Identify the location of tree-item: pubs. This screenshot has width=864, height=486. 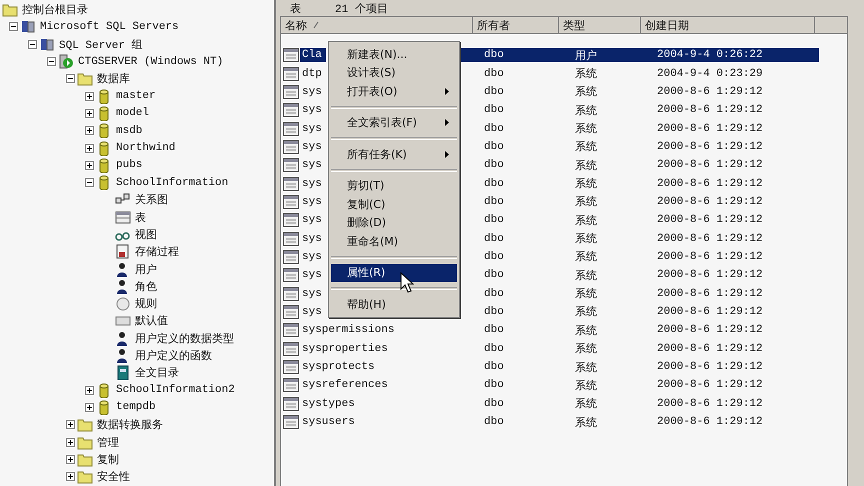
(129, 165).